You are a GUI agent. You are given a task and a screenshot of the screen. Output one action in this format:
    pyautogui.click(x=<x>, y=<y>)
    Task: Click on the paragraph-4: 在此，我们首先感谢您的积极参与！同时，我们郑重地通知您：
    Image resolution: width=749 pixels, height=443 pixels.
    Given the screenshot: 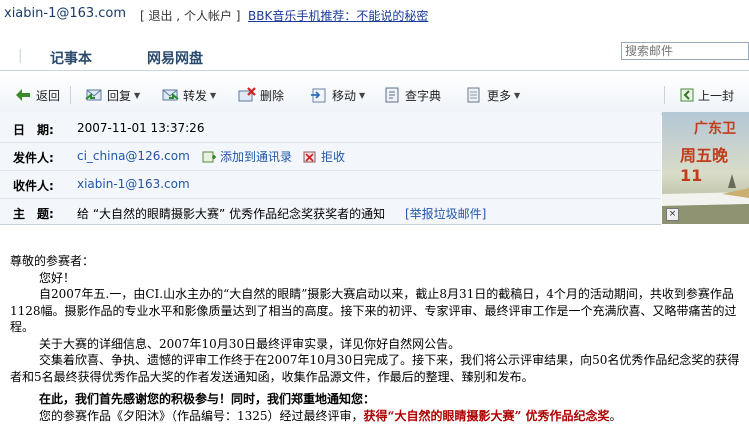 What is the action you would take?
    pyautogui.click(x=207, y=399)
    